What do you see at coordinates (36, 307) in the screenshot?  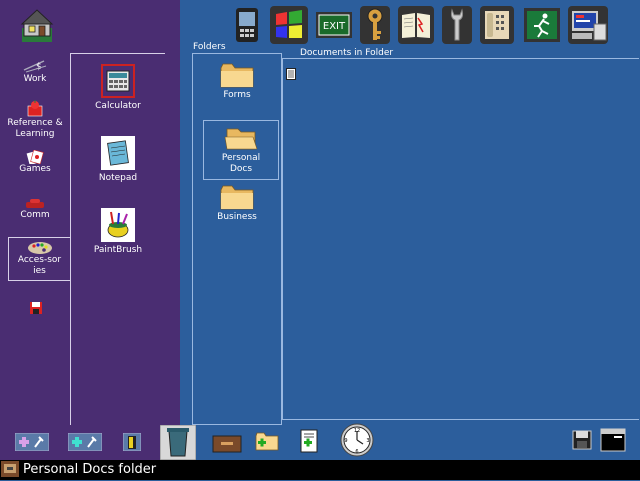 I see `save-disk-icon` at bounding box center [36, 307].